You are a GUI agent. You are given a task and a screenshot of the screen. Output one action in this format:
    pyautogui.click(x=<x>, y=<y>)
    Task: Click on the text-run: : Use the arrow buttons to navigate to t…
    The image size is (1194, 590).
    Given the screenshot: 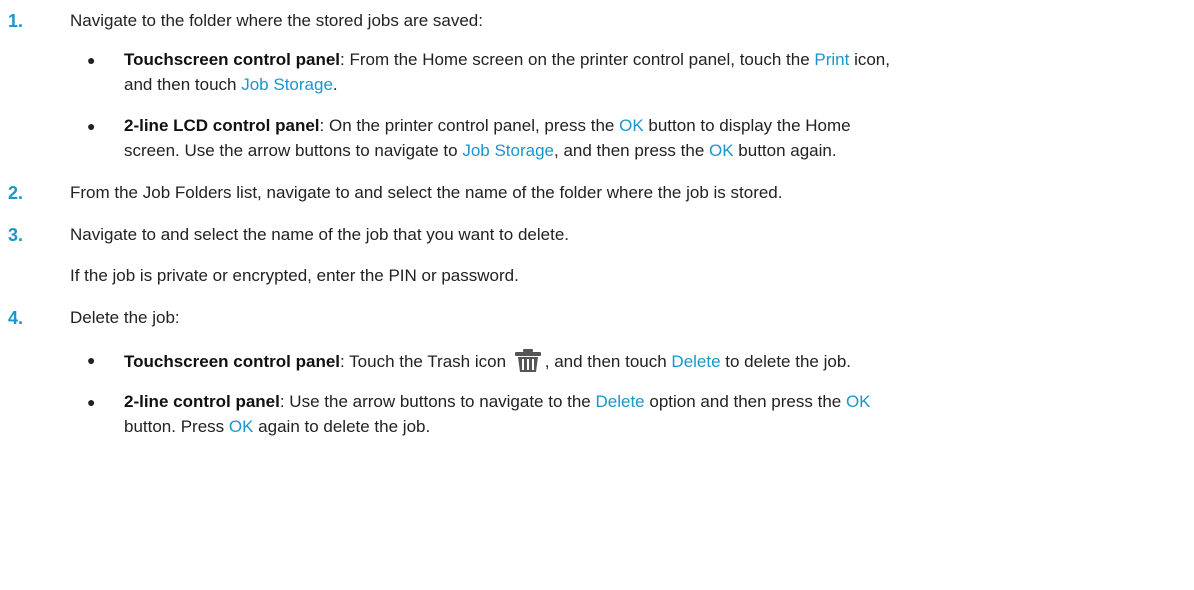 What is the action you would take?
    pyautogui.click(x=437, y=401)
    